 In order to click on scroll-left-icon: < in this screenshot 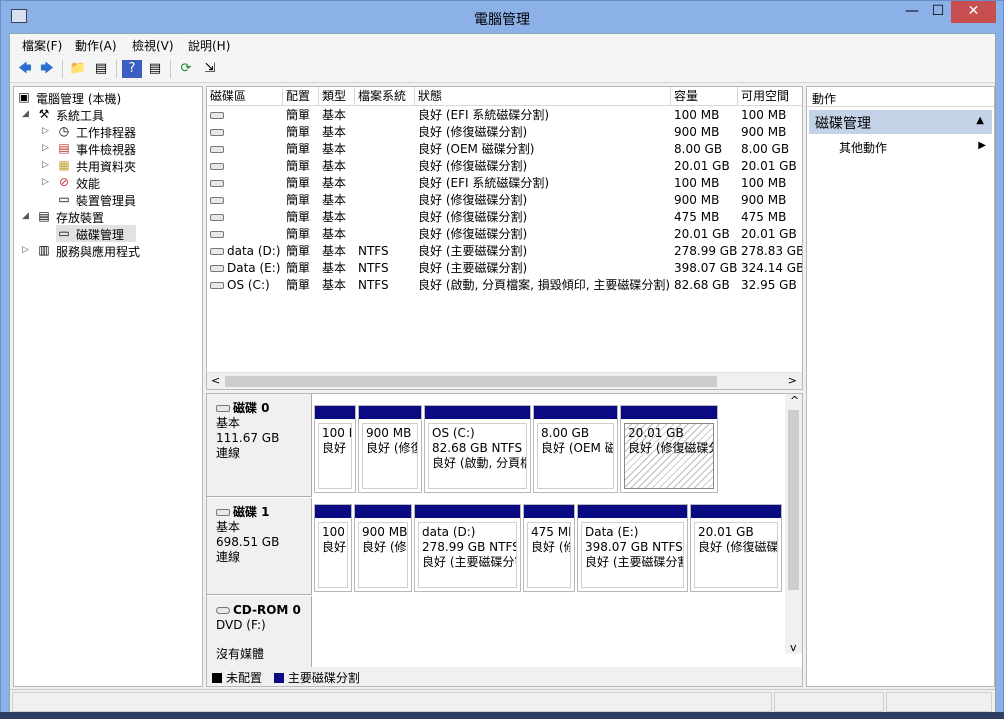, I will do `click(215, 380)`.